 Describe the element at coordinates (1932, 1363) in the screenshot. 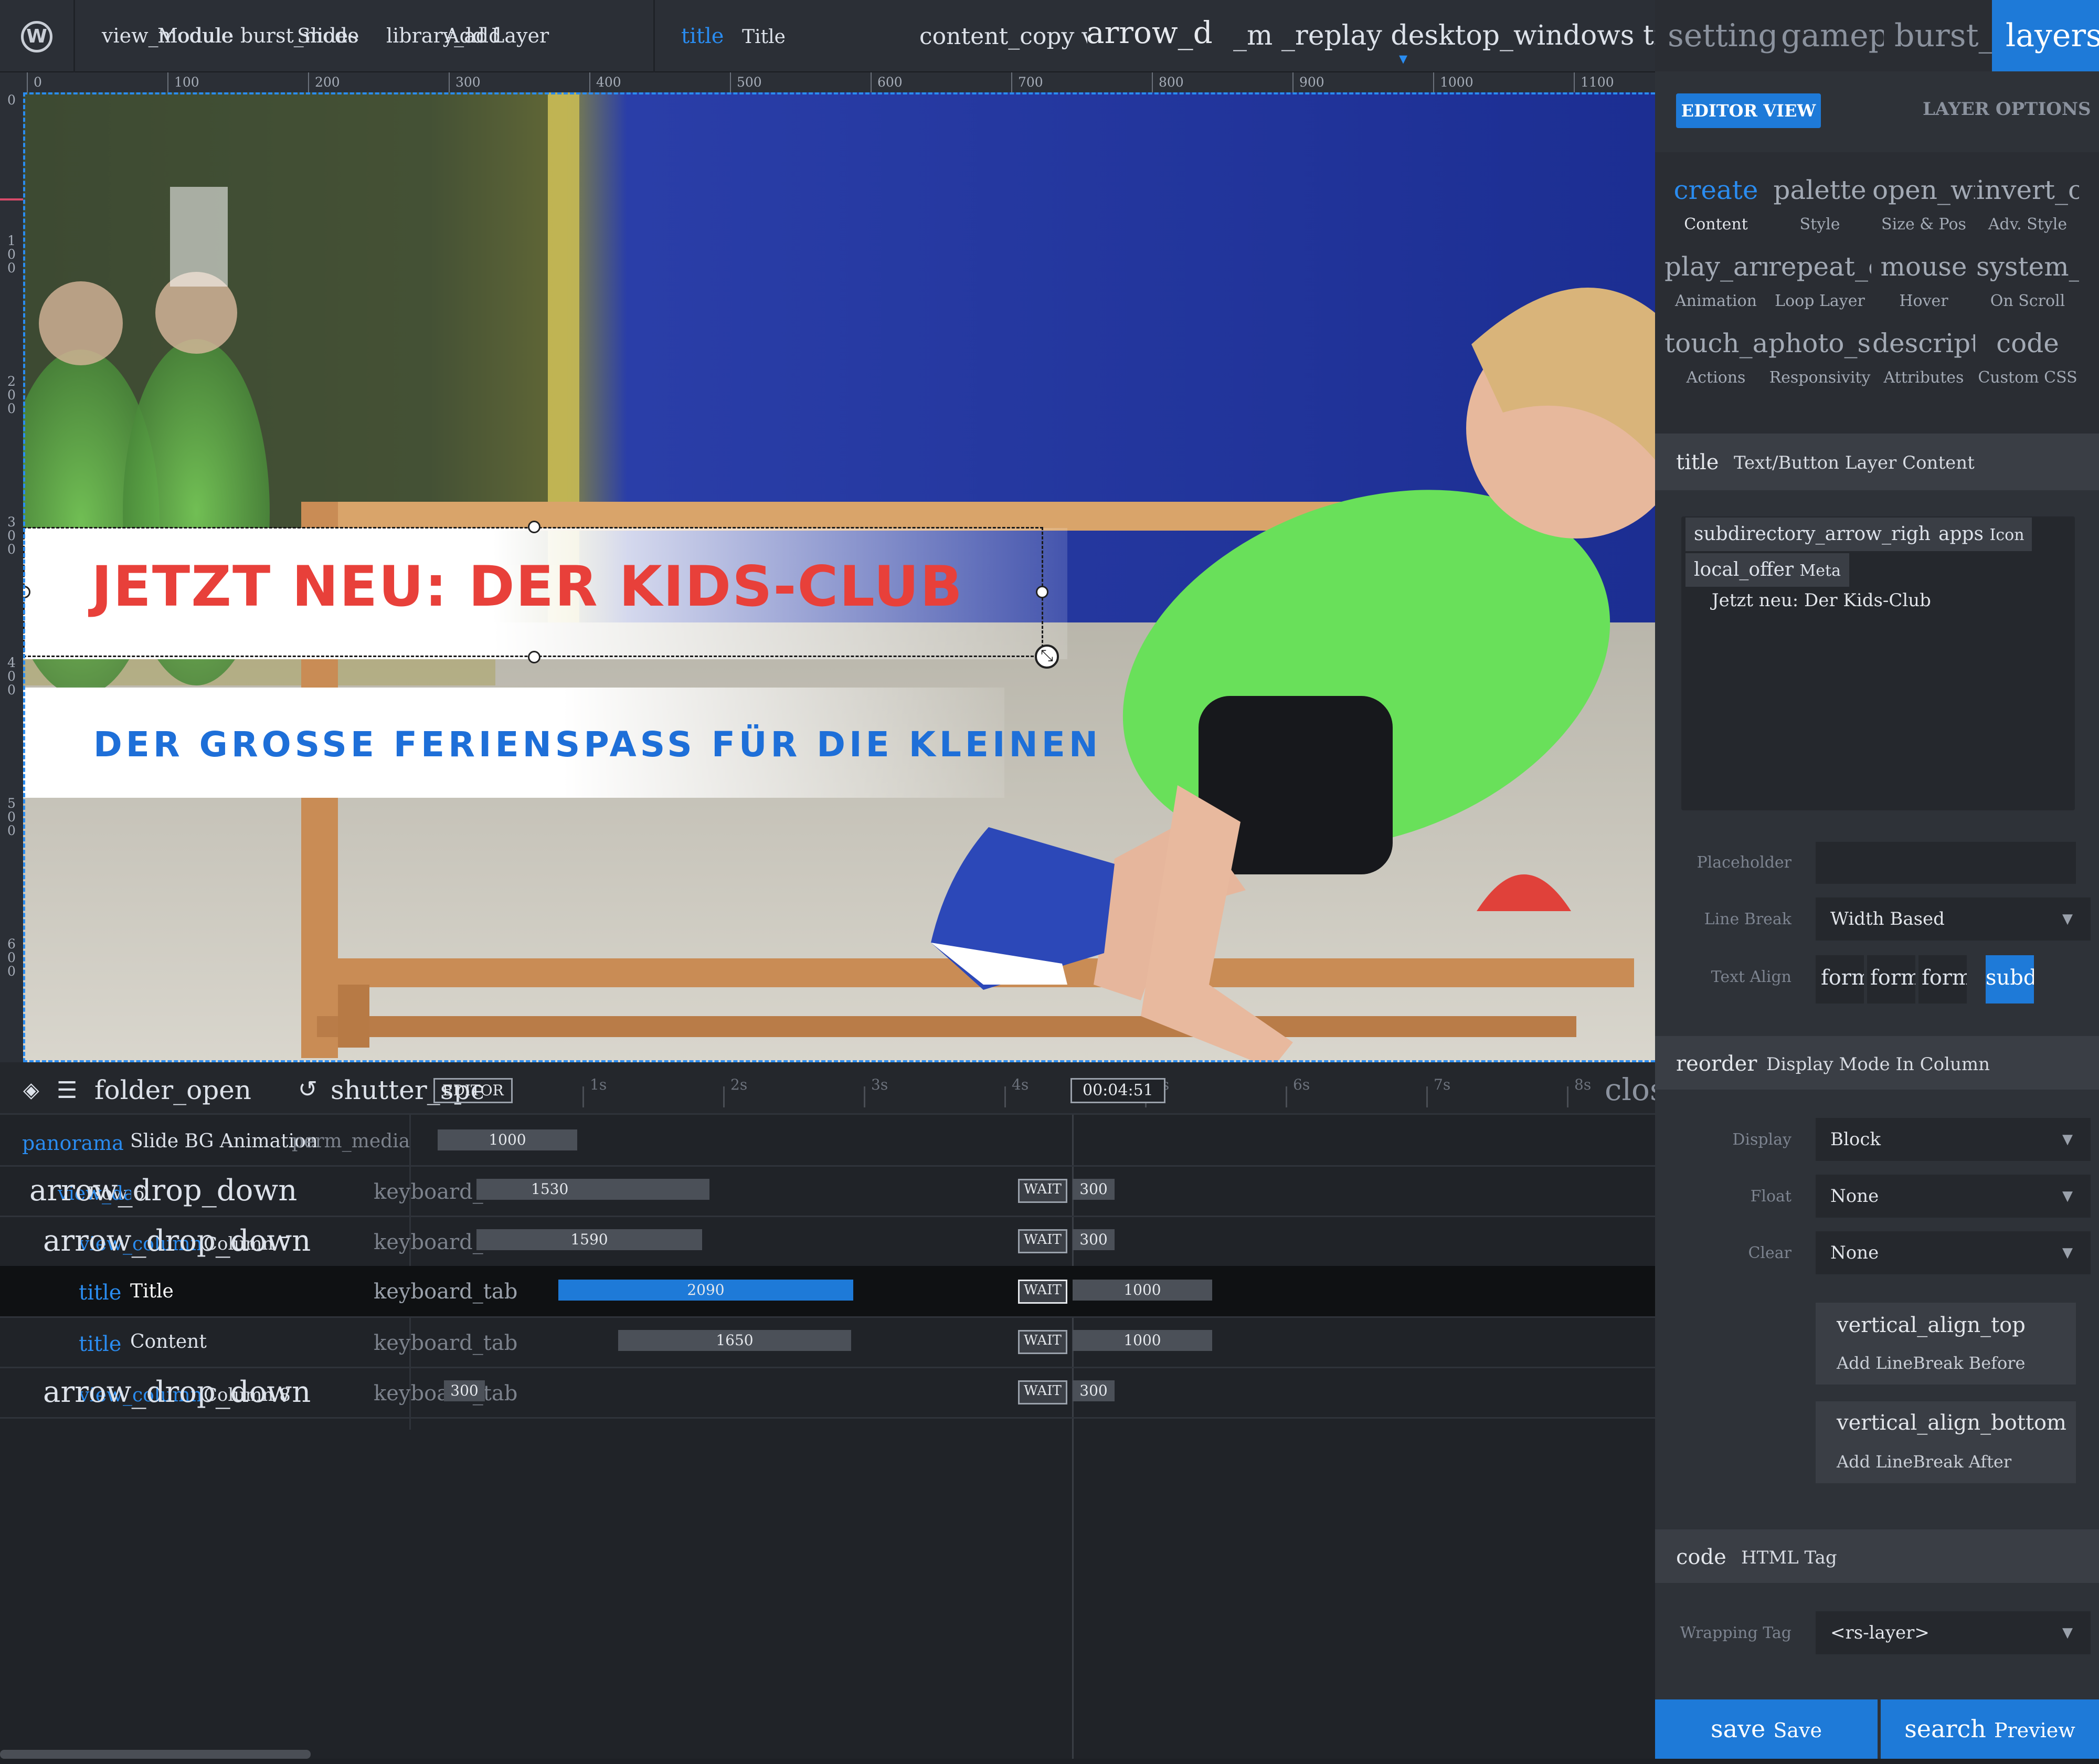

I see `add-linebreak-before-label: Add LineBreak Before` at that location.